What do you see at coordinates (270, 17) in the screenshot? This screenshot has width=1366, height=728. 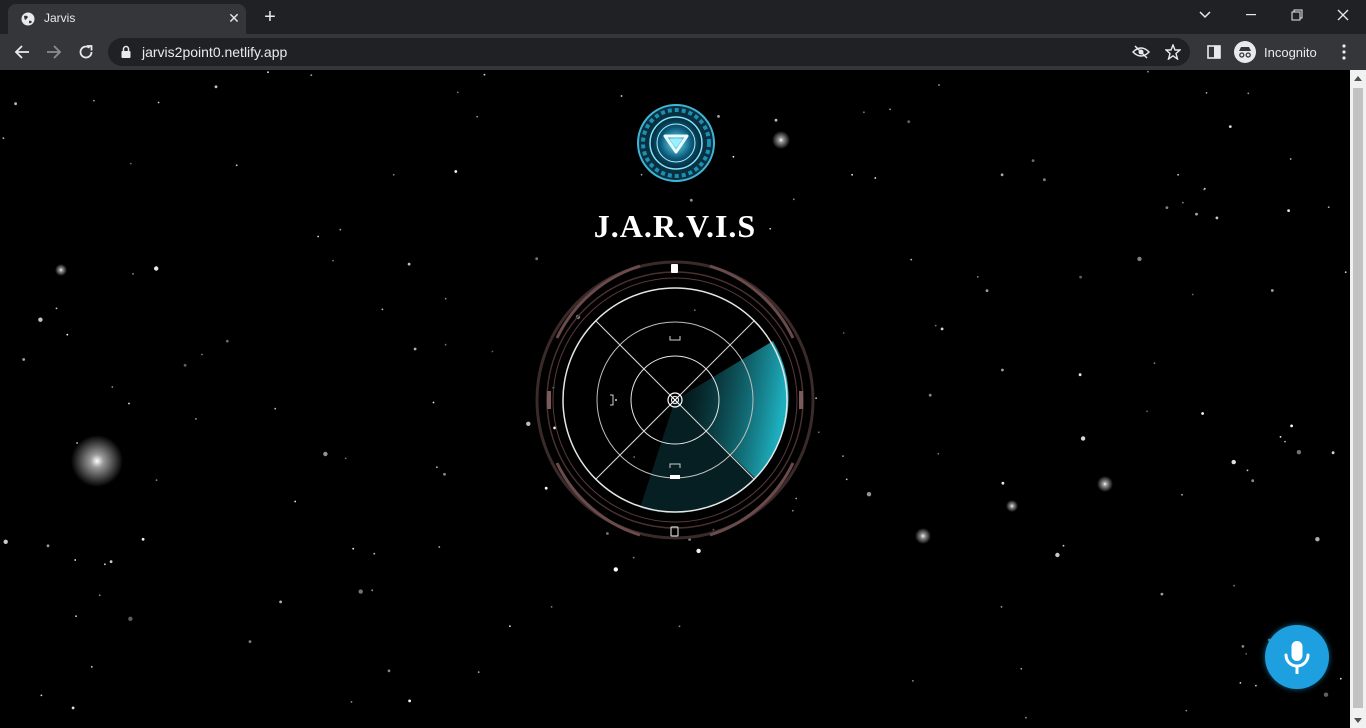 I see `new-tab-button: +` at bounding box center [270, 17].